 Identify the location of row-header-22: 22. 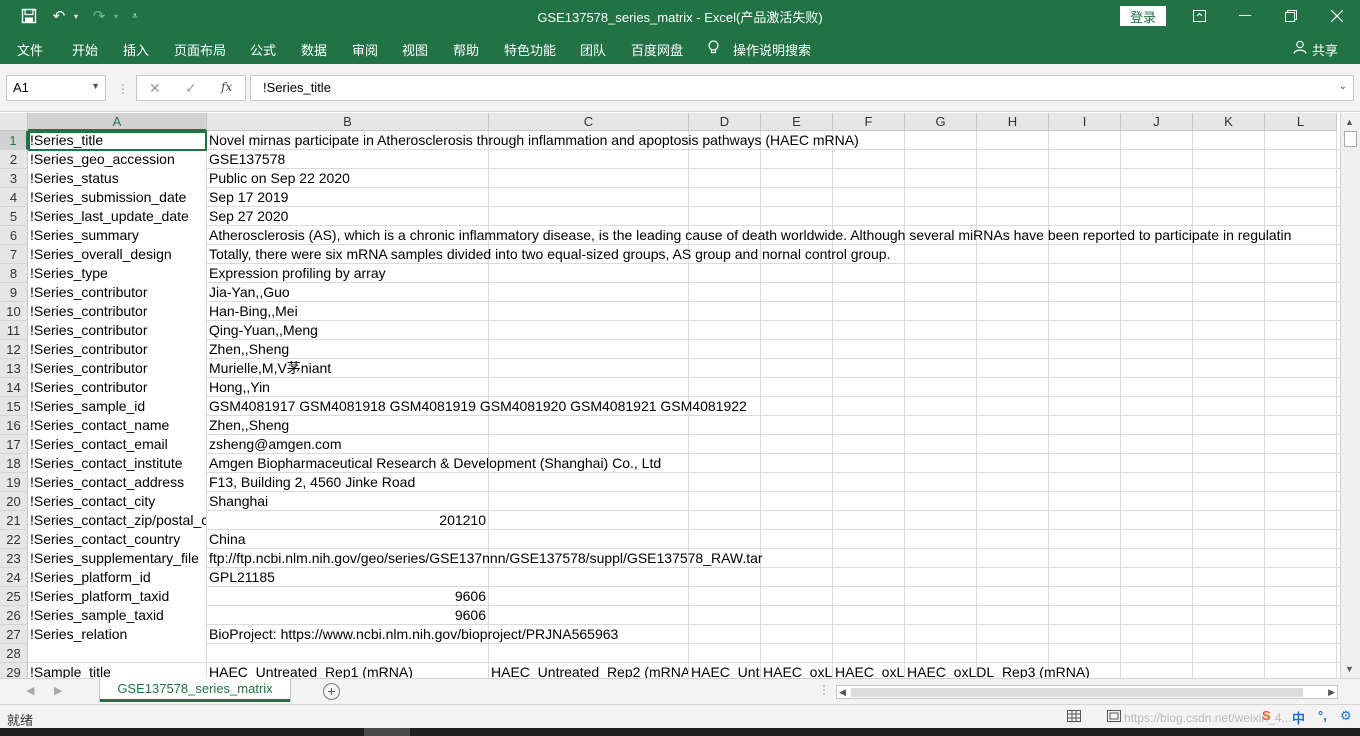
(14, 539).